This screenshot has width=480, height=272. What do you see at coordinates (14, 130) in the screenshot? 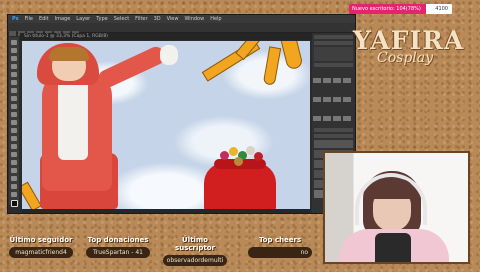
I see `gradient-tool-icon` at bounding box center [14, 130].